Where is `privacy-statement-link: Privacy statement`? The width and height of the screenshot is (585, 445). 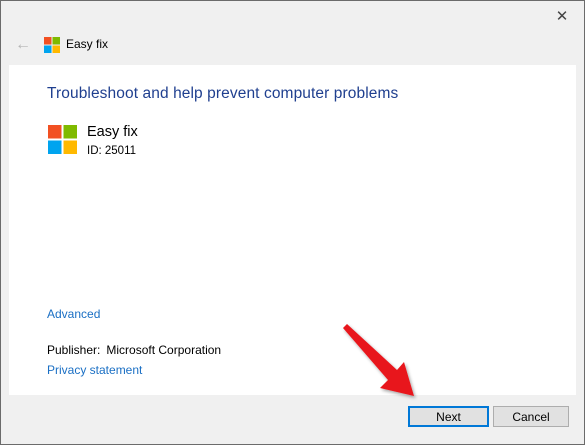 privacy-statement-link: Privacy statement is located at coordinates (94, 370).